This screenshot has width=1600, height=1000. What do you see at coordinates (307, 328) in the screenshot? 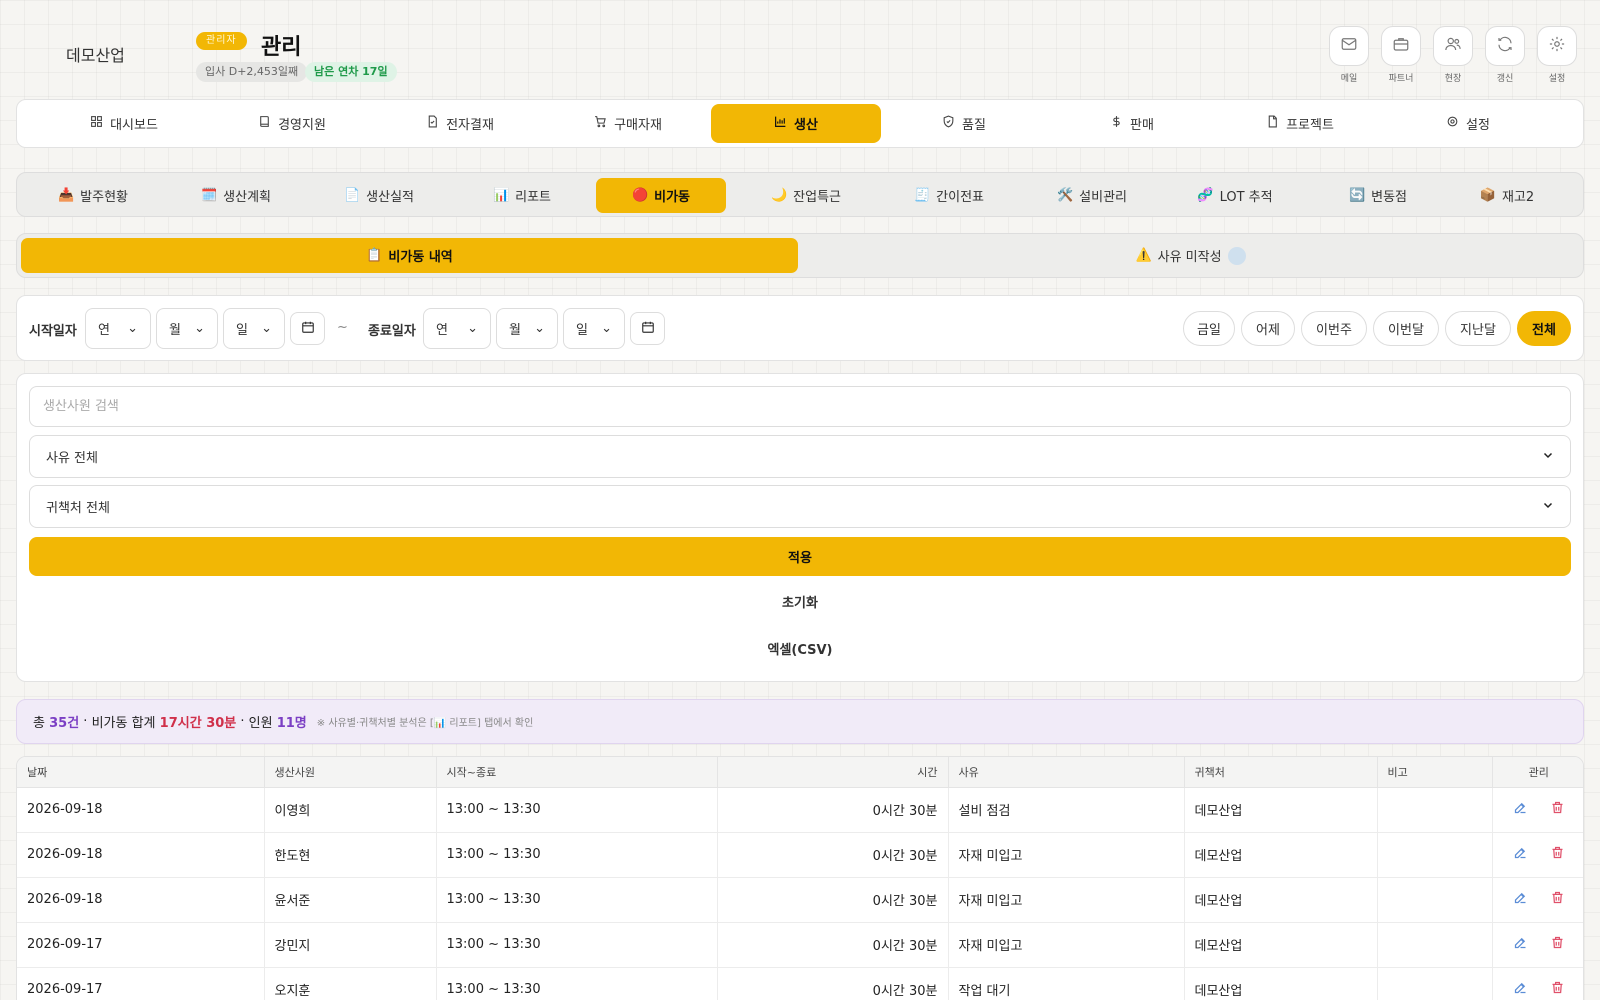
I see `start-calendar-button` at bounding box center [307, 328].